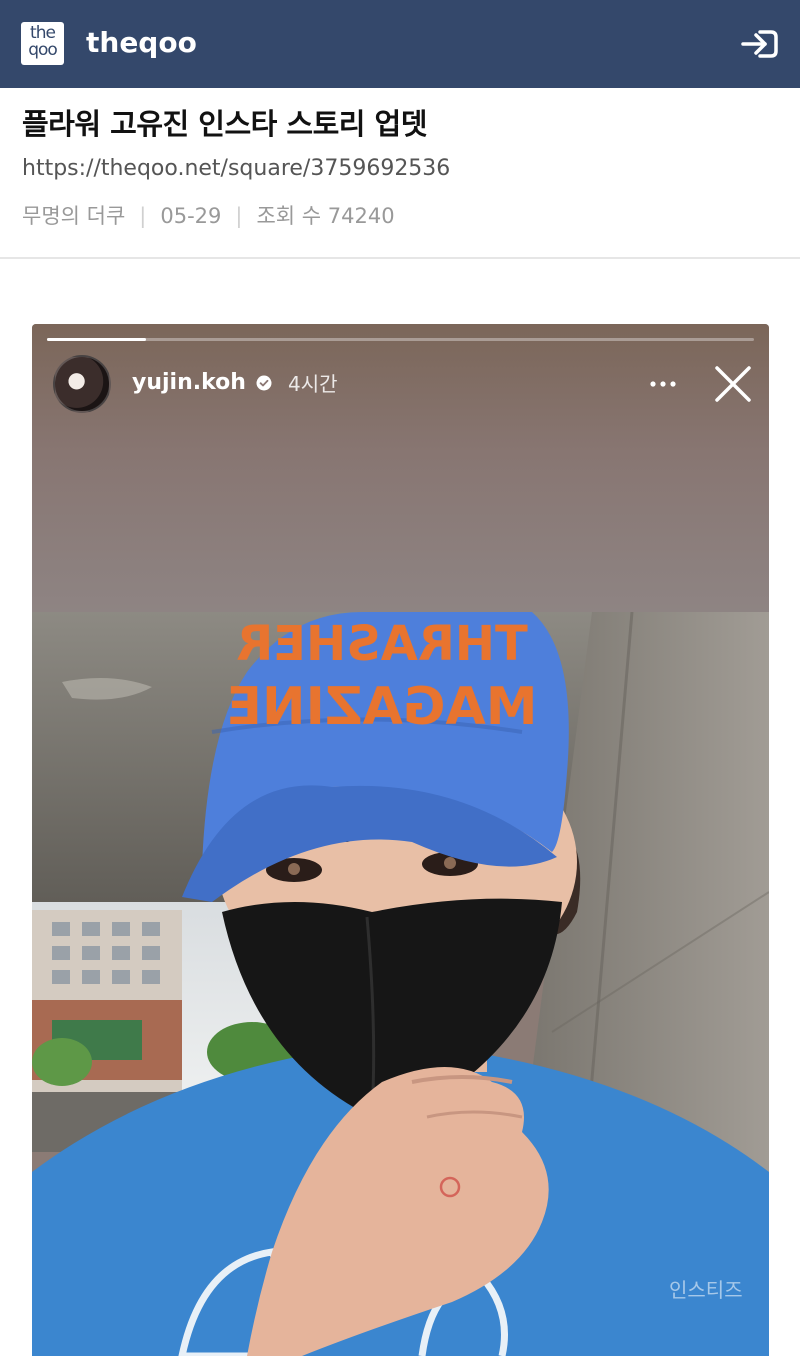 The image size is (800, 1356). I want to click on theqoo-logo: the qoo, so click(42, 43).